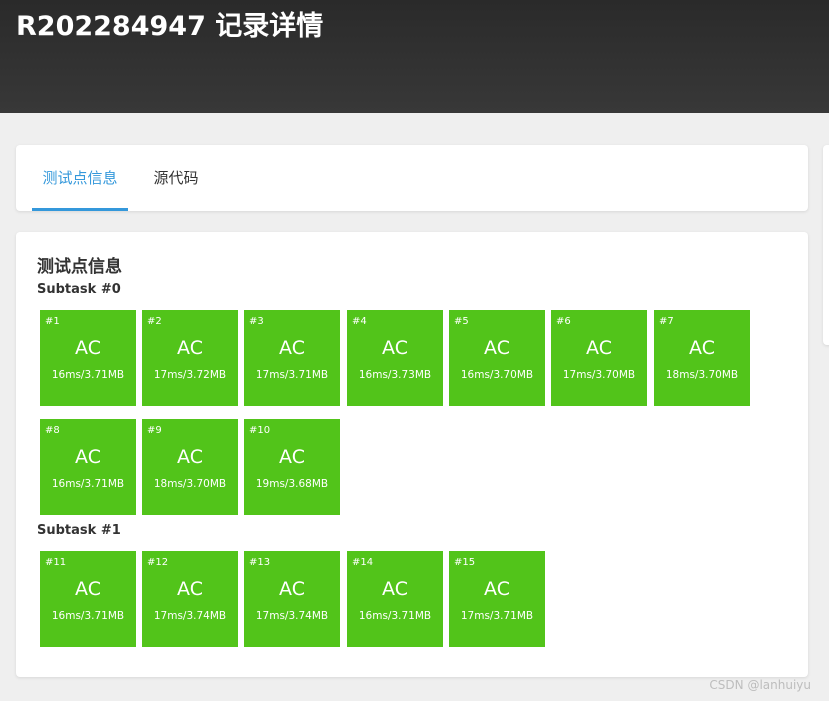  I want to click on testcase-card: #4 AC 16ms/3.73MB, so click(395, 358).